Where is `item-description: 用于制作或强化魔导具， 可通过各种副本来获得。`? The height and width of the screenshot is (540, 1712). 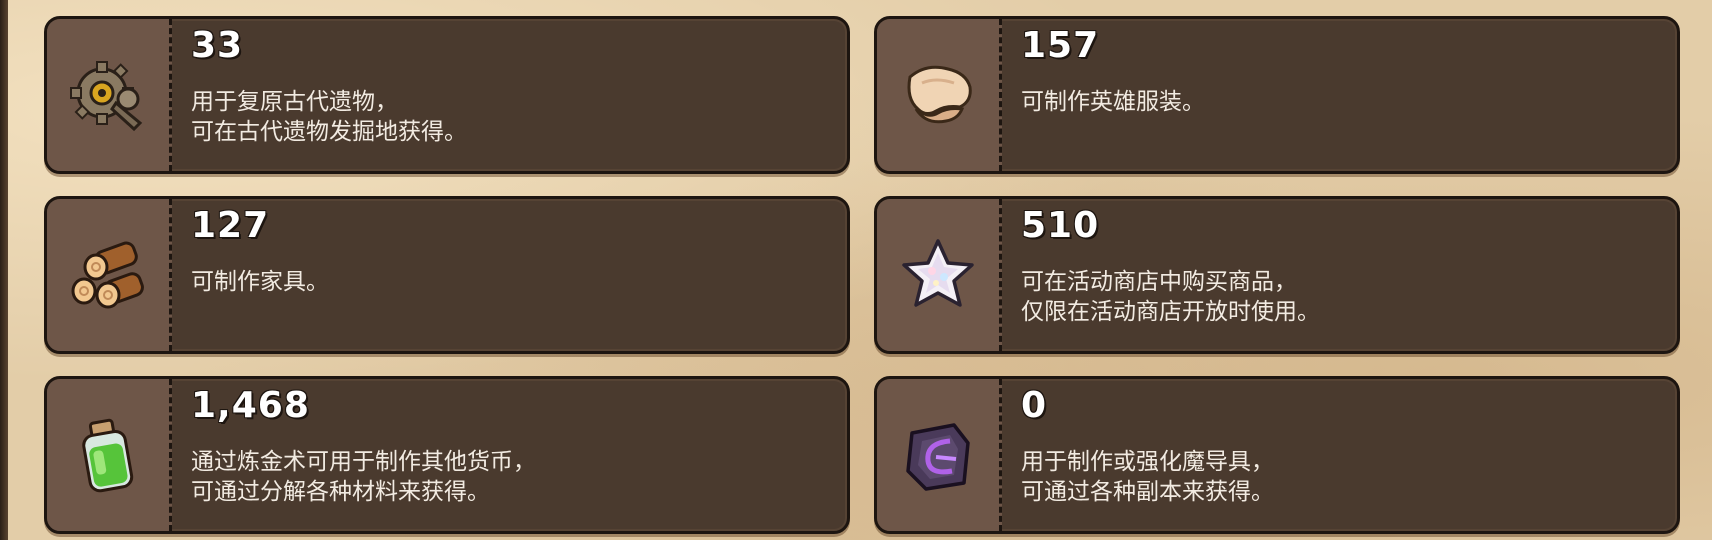
item-description: 用于制作或强化魔导具， 可通过各种副本来获得。 is located at coordinates (1147, 477).